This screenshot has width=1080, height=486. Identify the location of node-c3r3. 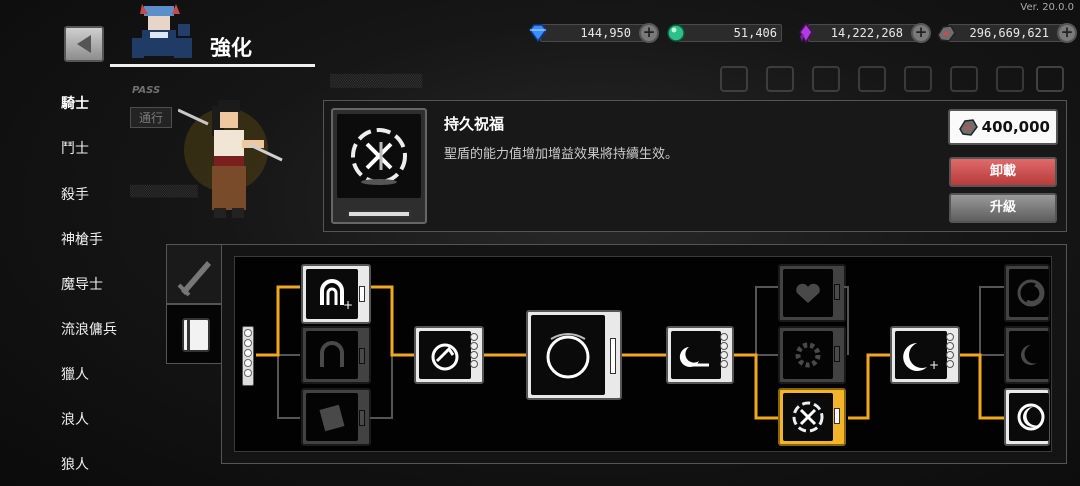
(812, 417).